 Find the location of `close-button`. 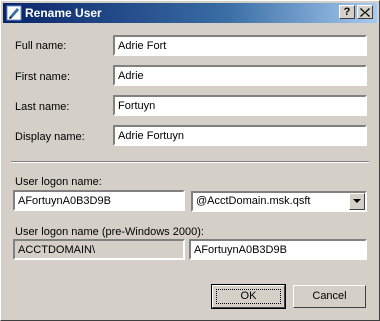

close-button is located at coordinates (365, 12).